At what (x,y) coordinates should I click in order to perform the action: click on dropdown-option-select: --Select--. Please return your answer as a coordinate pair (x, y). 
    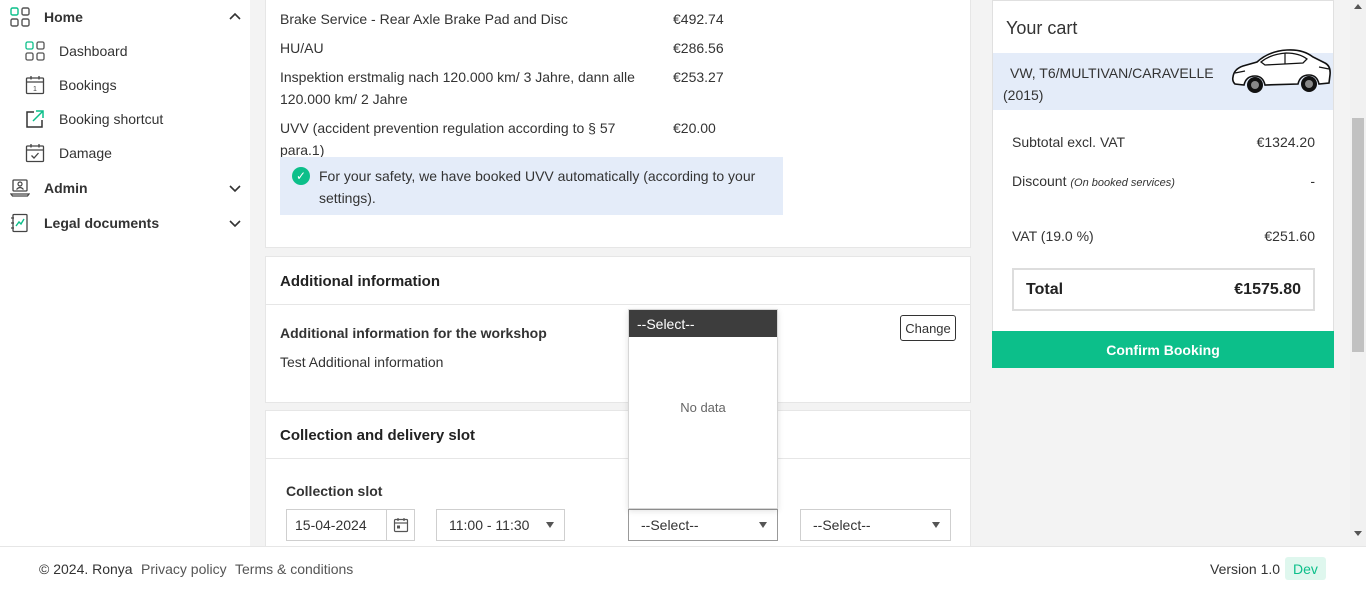
    Looking at the image, I should click on (703, 323).